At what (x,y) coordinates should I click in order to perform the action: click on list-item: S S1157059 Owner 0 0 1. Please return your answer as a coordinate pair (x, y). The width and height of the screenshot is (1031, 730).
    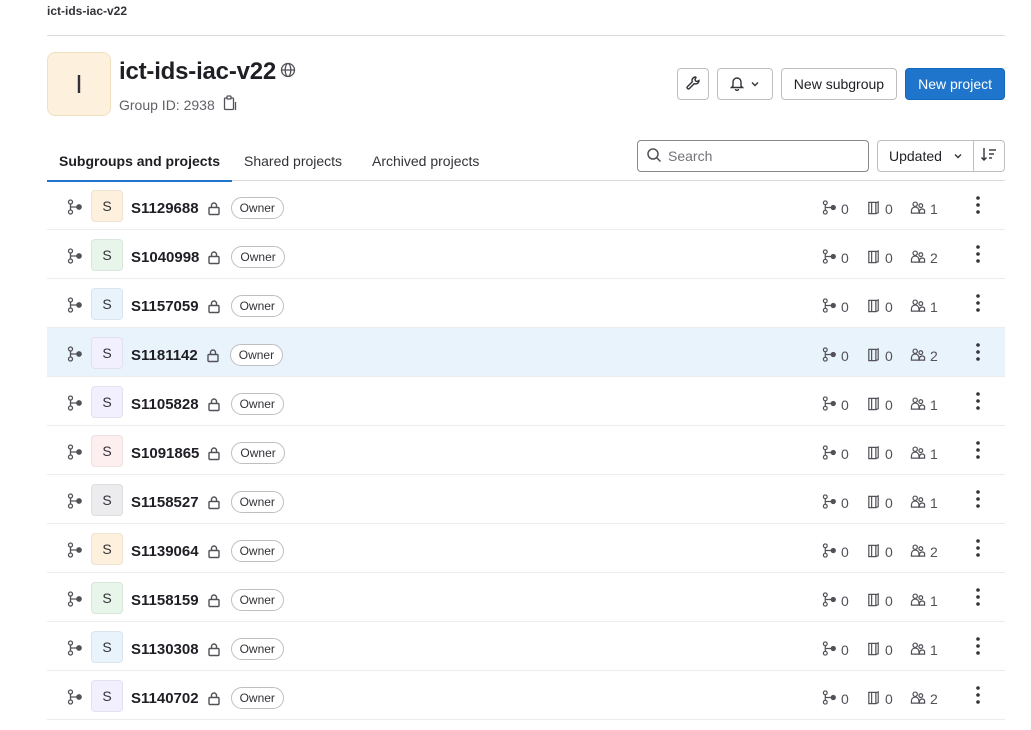
    Looking at the image, I should click on (526, 303).